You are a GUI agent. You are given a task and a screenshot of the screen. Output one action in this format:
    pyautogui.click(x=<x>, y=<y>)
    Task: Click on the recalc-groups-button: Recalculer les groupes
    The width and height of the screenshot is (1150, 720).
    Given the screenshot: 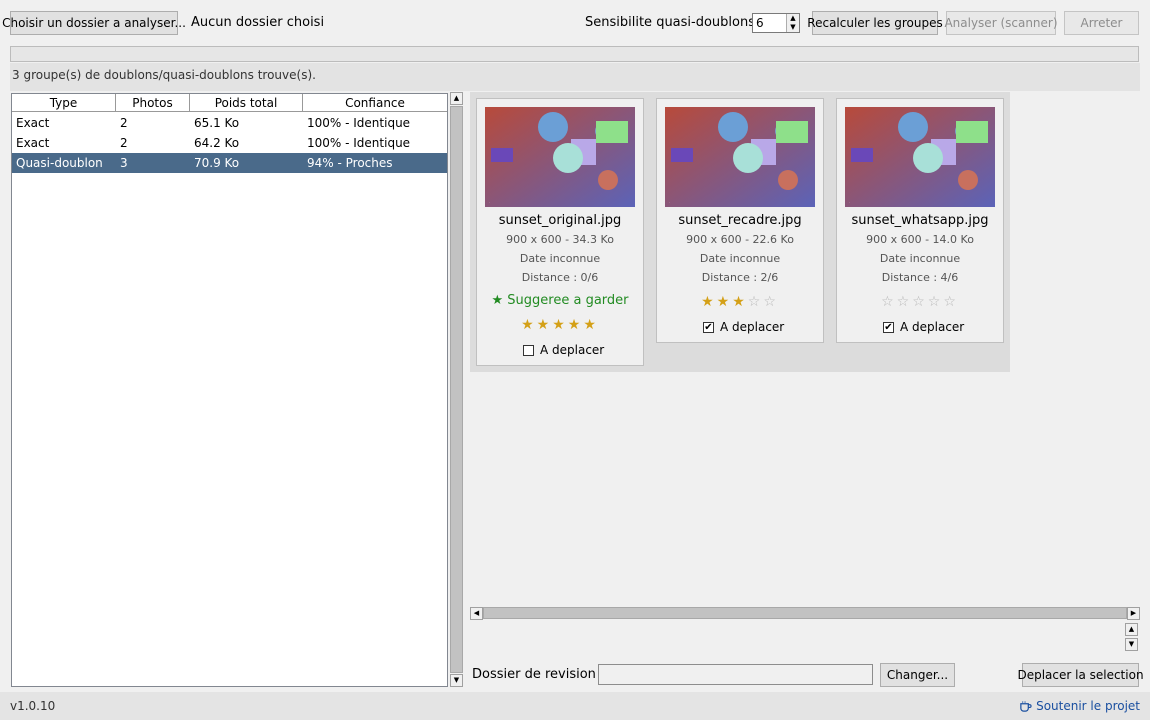 What is the action you would take?
    pyautogui.click(x=875, y=23)
    